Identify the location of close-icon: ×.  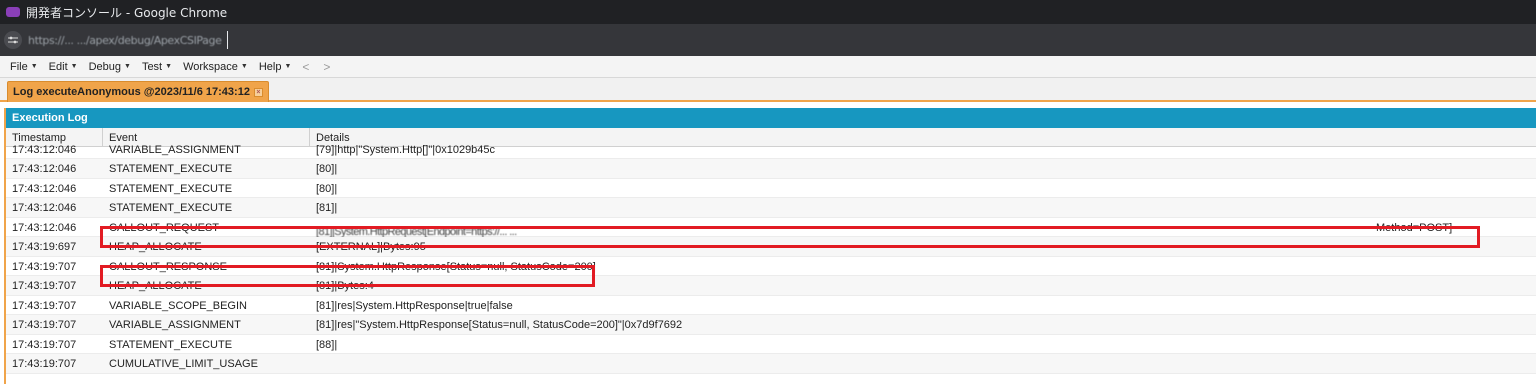
(258, 92).